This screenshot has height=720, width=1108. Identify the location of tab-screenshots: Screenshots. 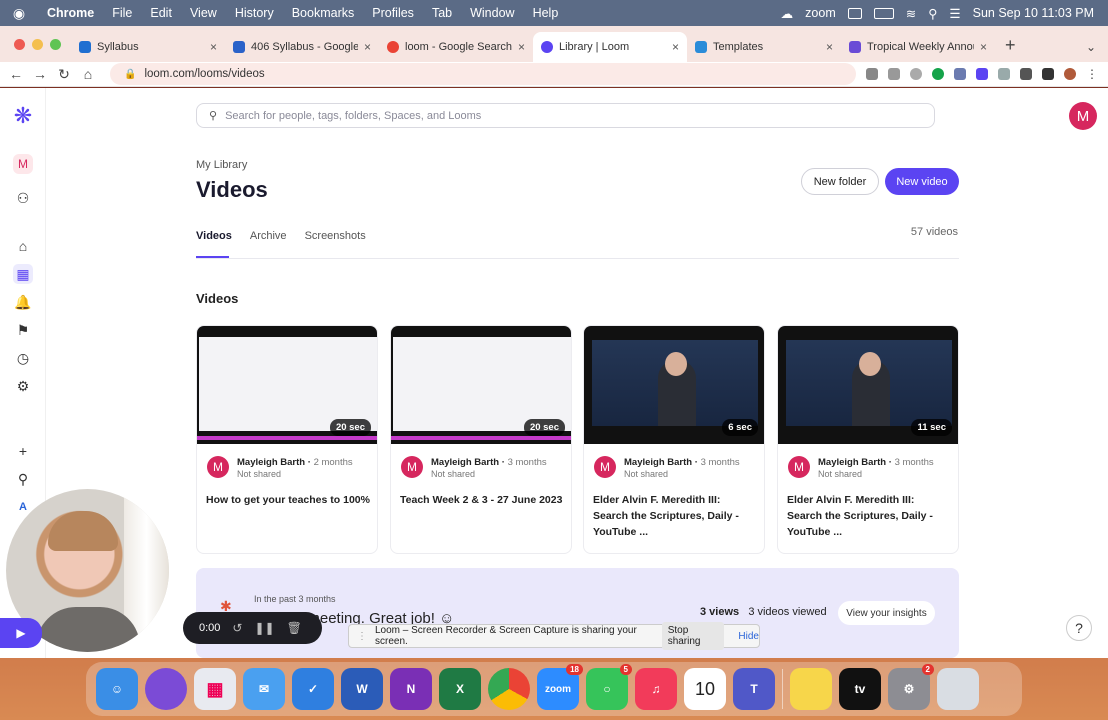
(335, 236).